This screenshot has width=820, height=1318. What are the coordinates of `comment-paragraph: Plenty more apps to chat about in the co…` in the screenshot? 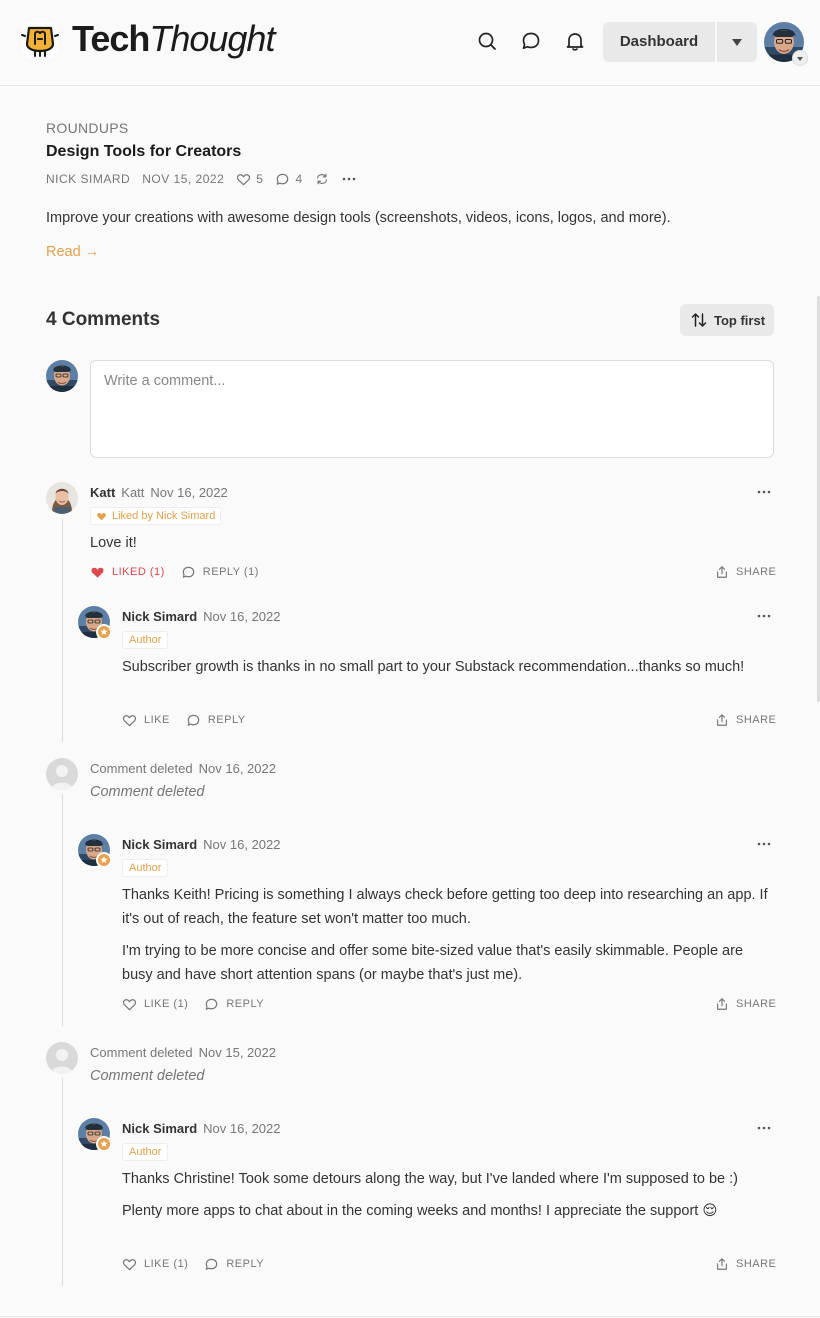 It's located at (420, 1211).